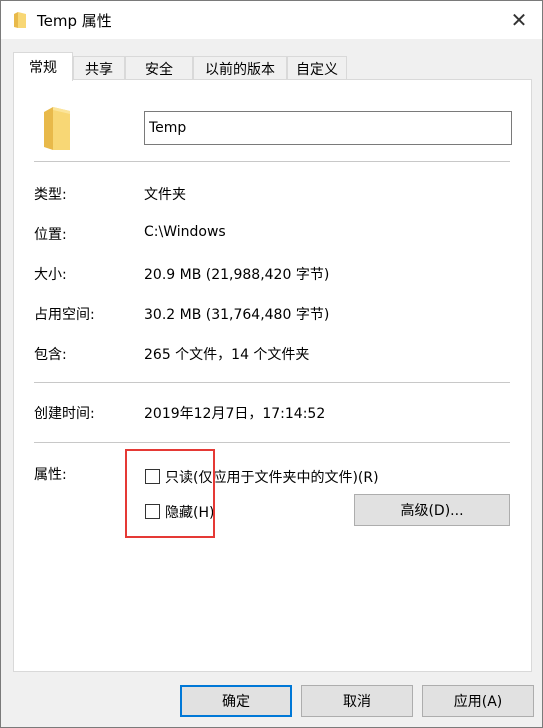 The image size is (543, 728). What do you see at coordinates (74, 21) in the screenshot?
I see `window-title: Temp 属性` at bounding box center [74, 21].